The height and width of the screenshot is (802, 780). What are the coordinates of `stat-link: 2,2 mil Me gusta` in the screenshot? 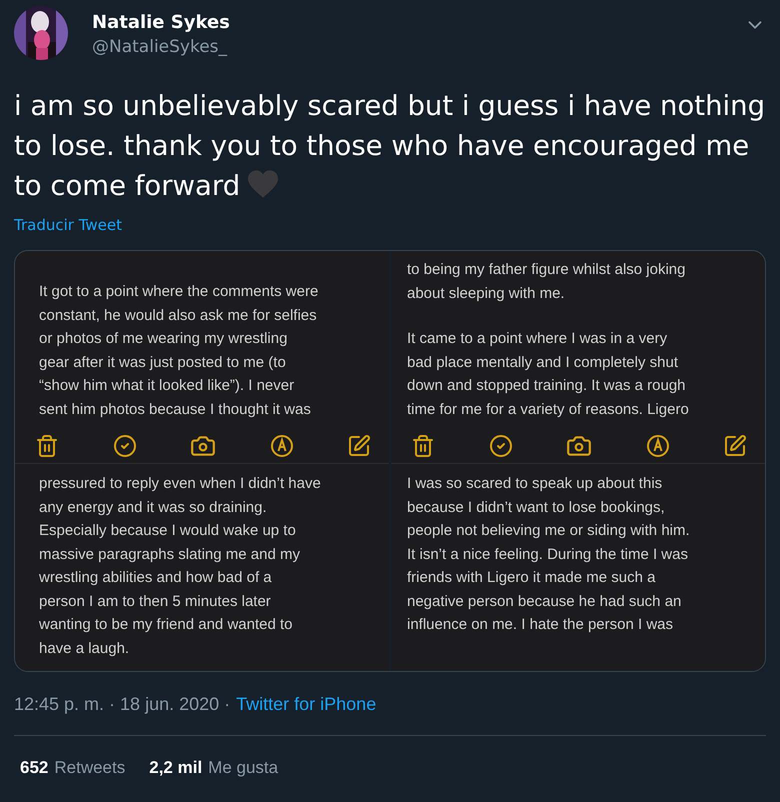 It's located at (213, 768).